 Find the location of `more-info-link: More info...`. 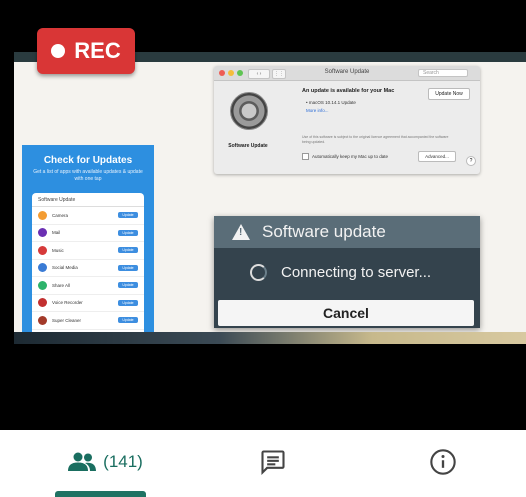

more-info-link: More info... is located at coordinates (317, 110).